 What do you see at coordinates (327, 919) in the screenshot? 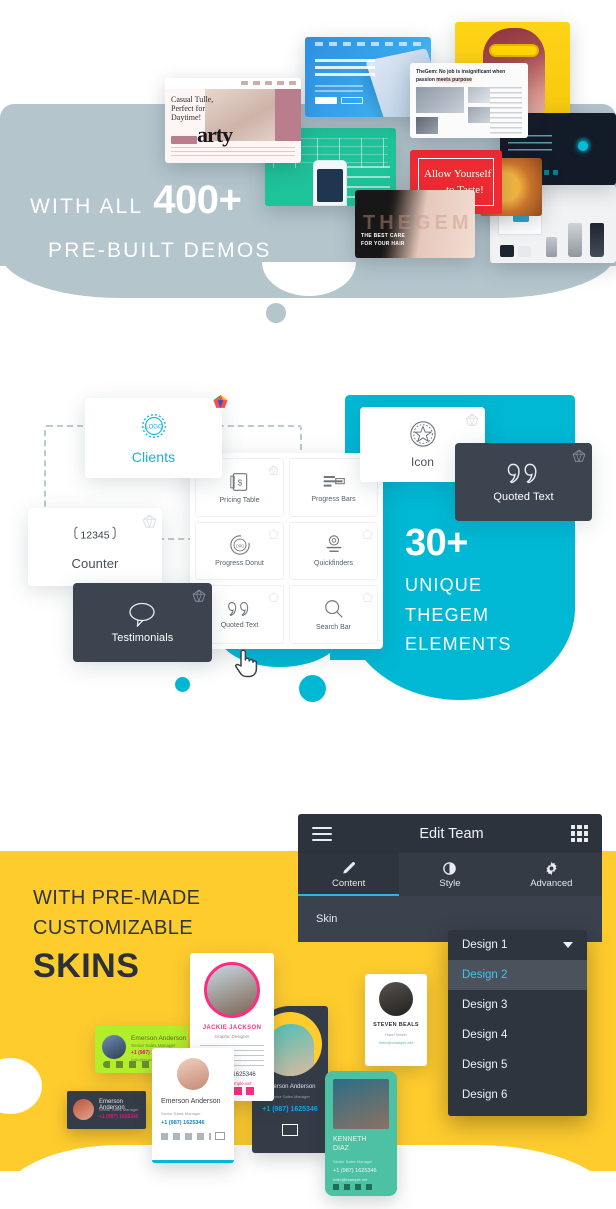
I see `skin-field-label: Skin` at bounding box center [327, 919].